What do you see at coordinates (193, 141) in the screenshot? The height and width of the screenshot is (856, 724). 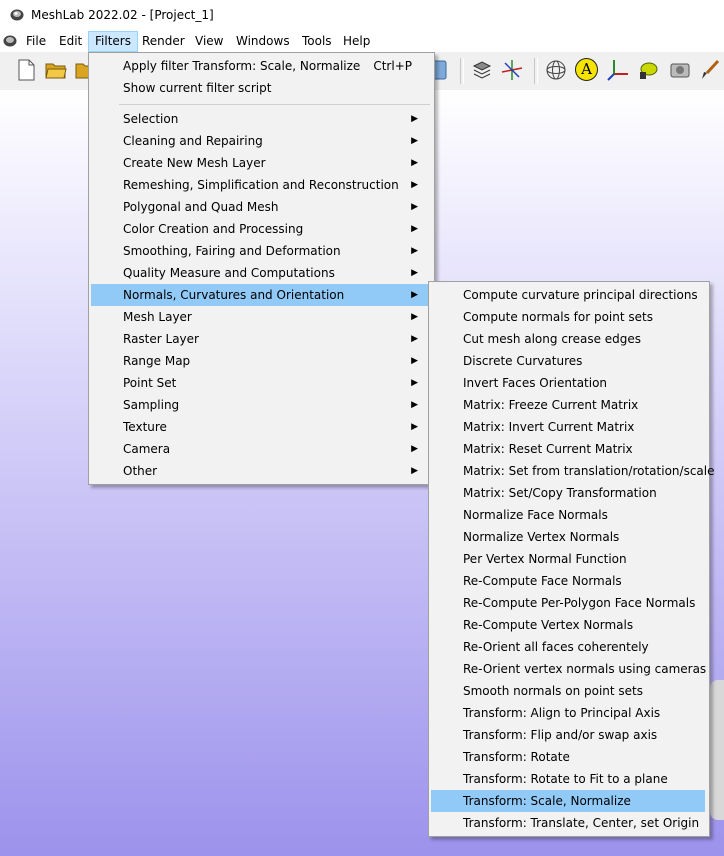 I see `filter-category-label: Cleaning and Repairing` at bounding box center [193, 141].